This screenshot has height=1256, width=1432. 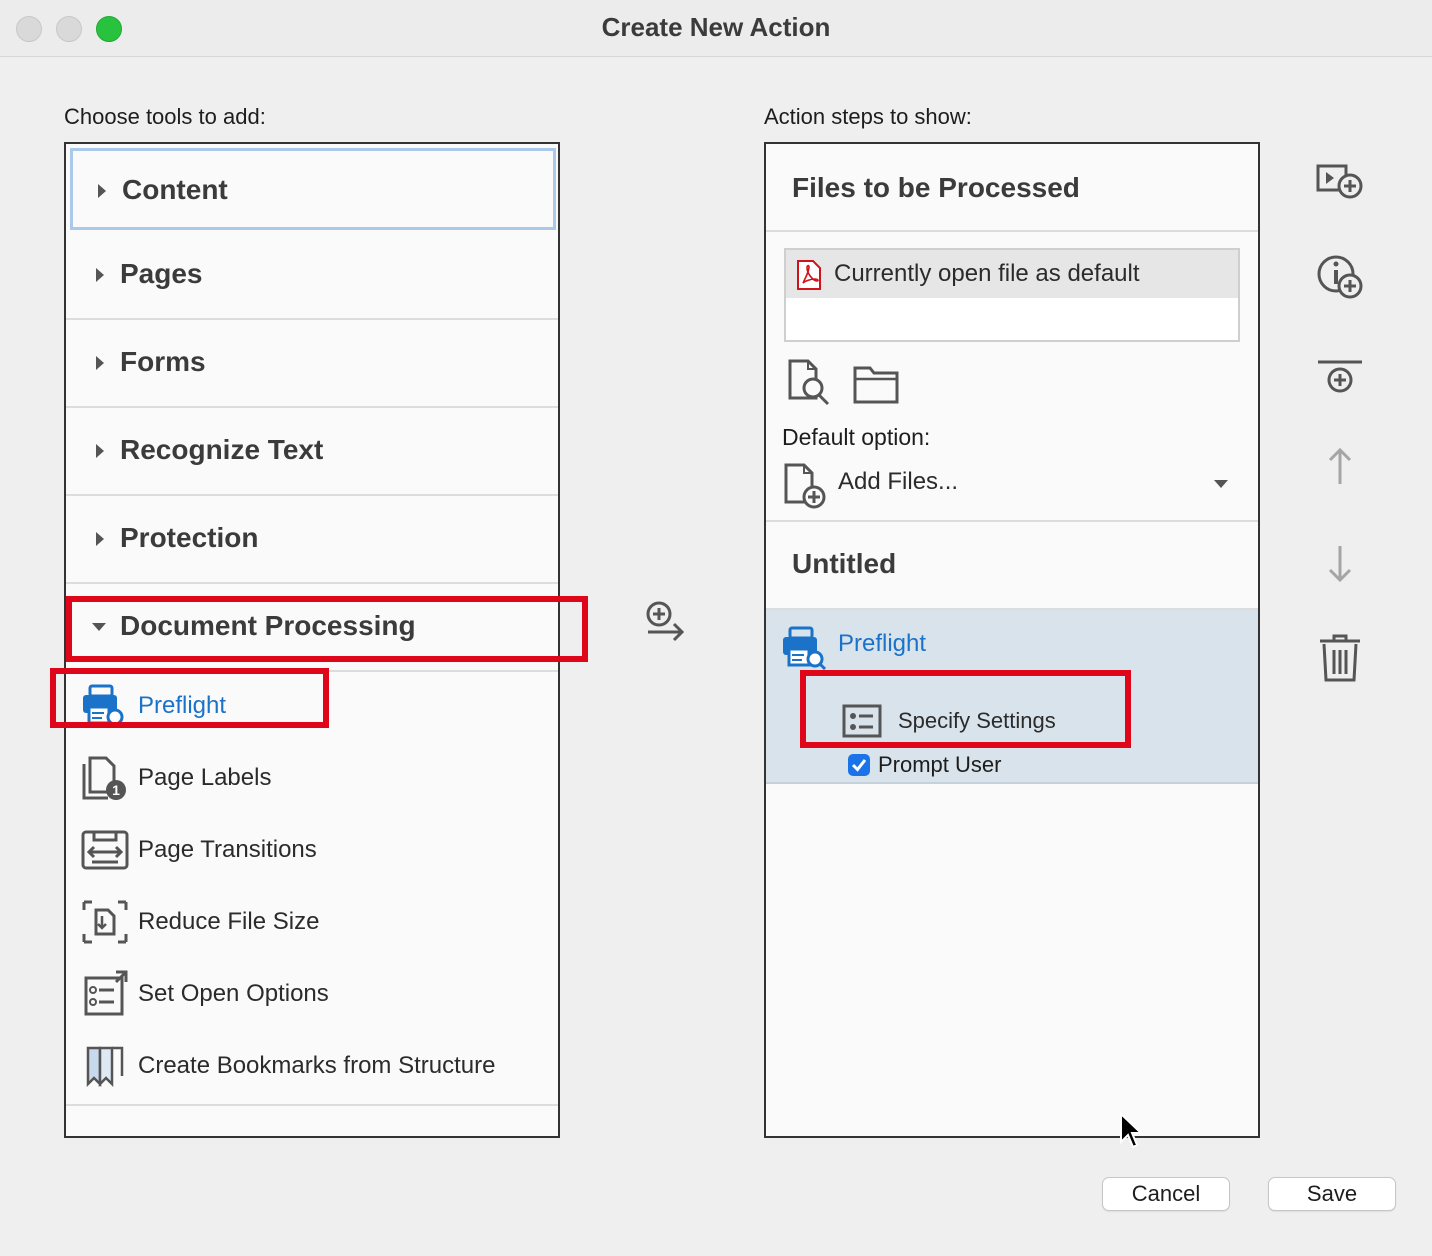 What do you see at coordinates (105, 922) in the screenshot?
I see `reduce-file-size-icon` at bounding box center [105, 922].